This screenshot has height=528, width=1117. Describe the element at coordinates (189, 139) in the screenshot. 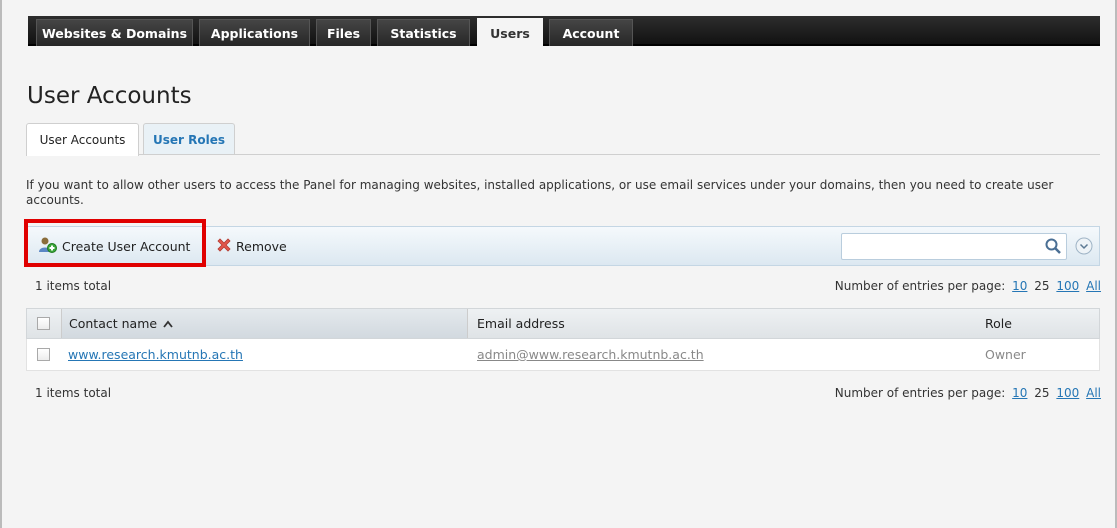

I see `subtab-user-roles: User Roles` at that location.